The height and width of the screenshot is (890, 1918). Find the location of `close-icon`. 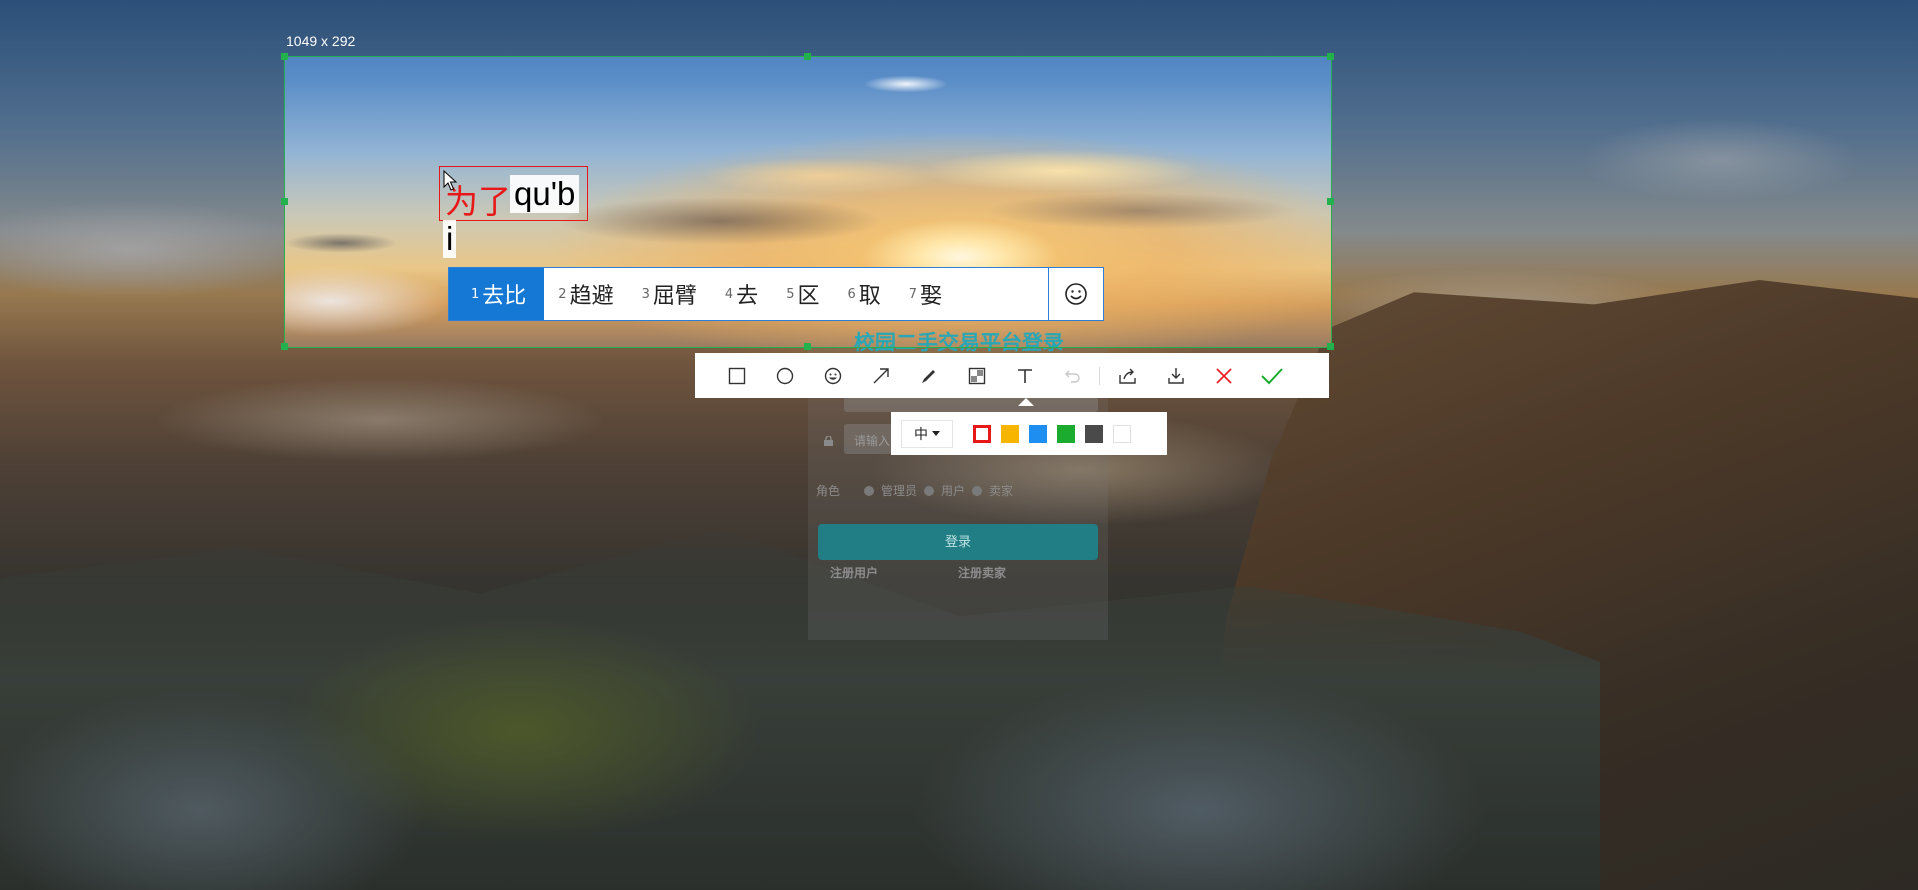

close-icon is located at coordinates (1224, 375).